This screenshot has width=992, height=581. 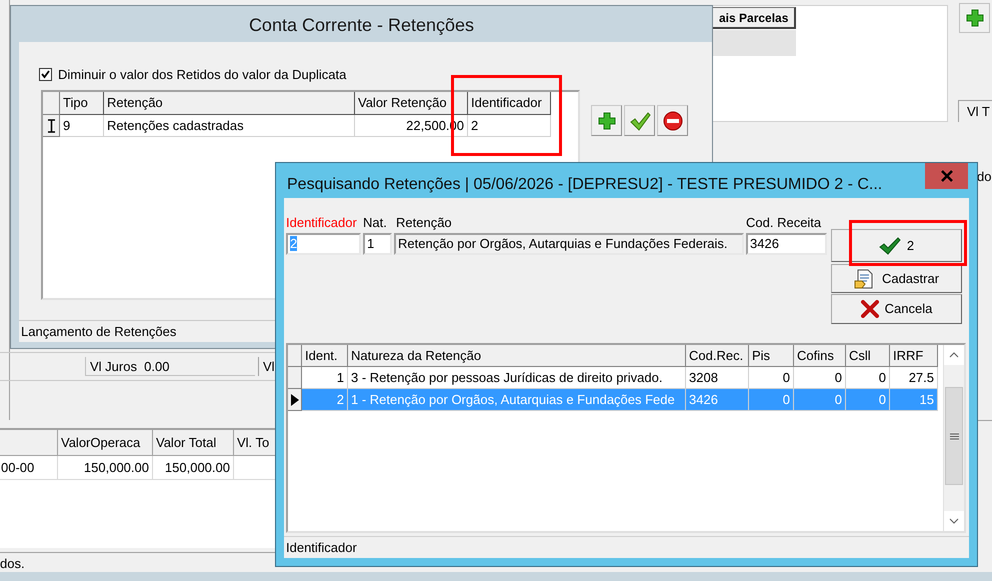 I want to click on cancel-button: Cancela, so click(x=896, y=309).